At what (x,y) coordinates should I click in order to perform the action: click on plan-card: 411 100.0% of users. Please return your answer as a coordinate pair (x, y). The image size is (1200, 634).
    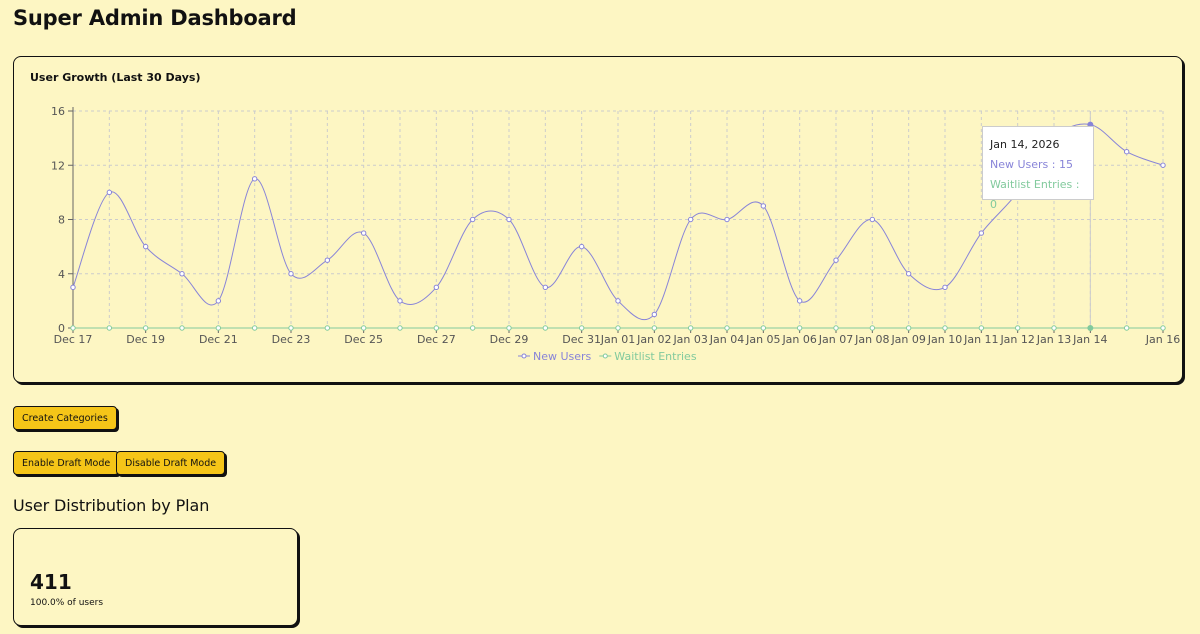
    Looking at the image, I should click on (155, 577).